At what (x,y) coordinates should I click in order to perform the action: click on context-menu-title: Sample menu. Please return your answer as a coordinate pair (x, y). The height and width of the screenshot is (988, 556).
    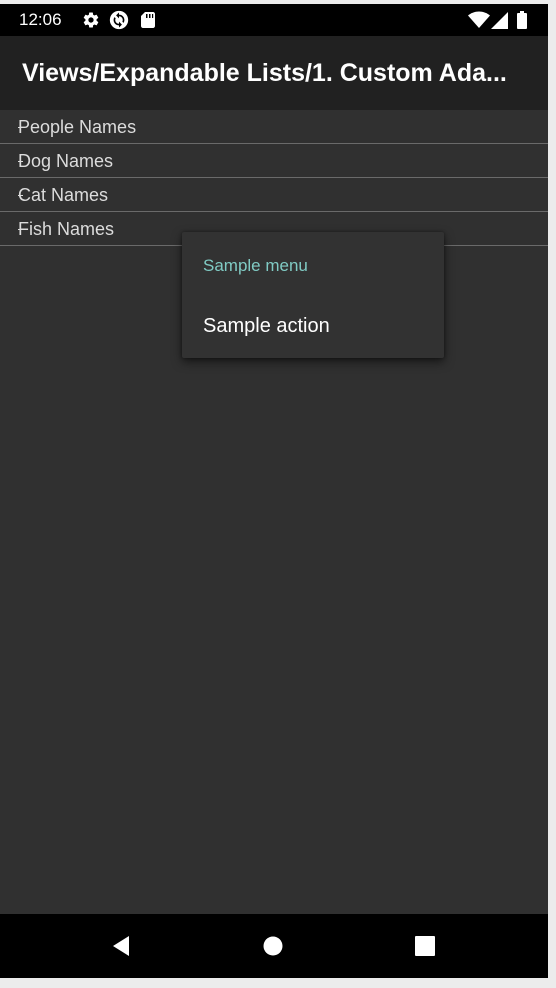
    Looking at the image, I should click on (255, 265).